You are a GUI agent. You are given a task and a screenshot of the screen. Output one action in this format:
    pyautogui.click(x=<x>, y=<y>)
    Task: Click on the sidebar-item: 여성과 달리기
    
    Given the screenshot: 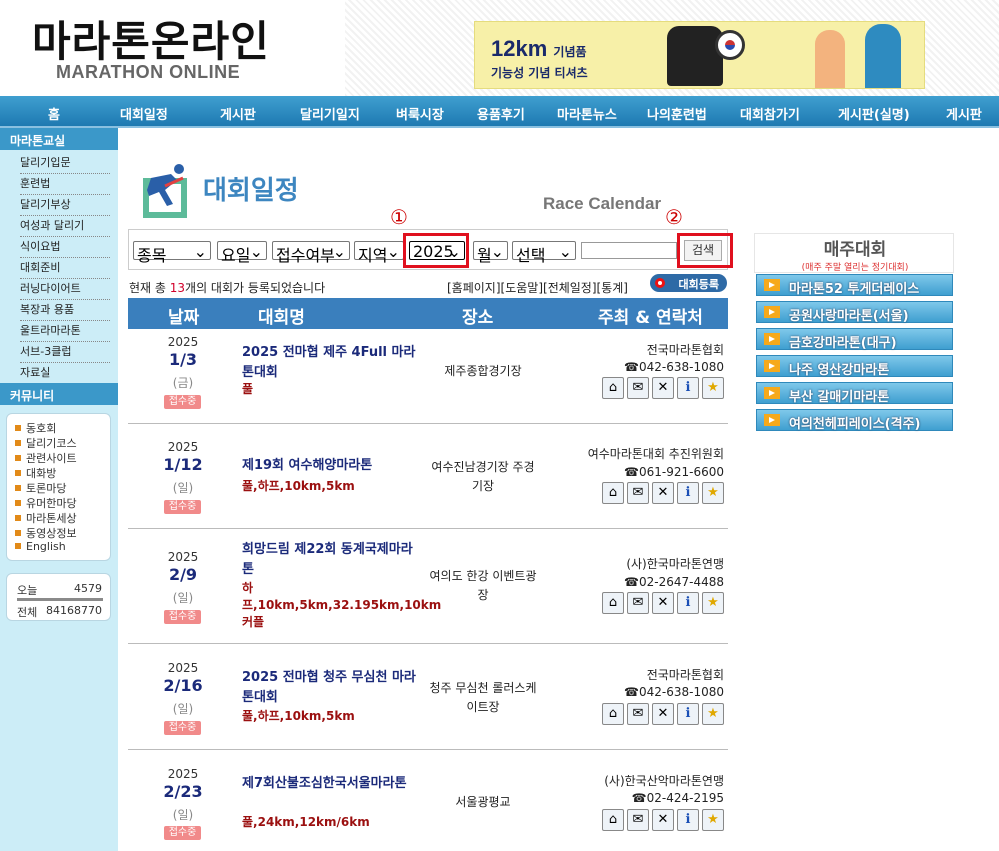 What is the action you would take?
    pyautogui.click(x=65, y=227)
    